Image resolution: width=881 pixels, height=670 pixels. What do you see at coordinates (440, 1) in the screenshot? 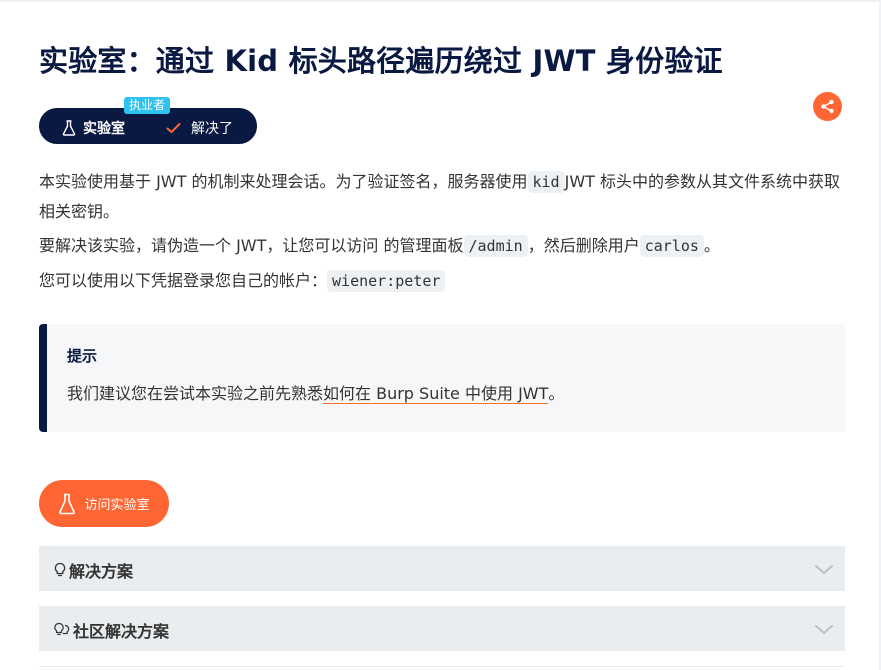
I see `top-divider` at bounding box center [440, 1].